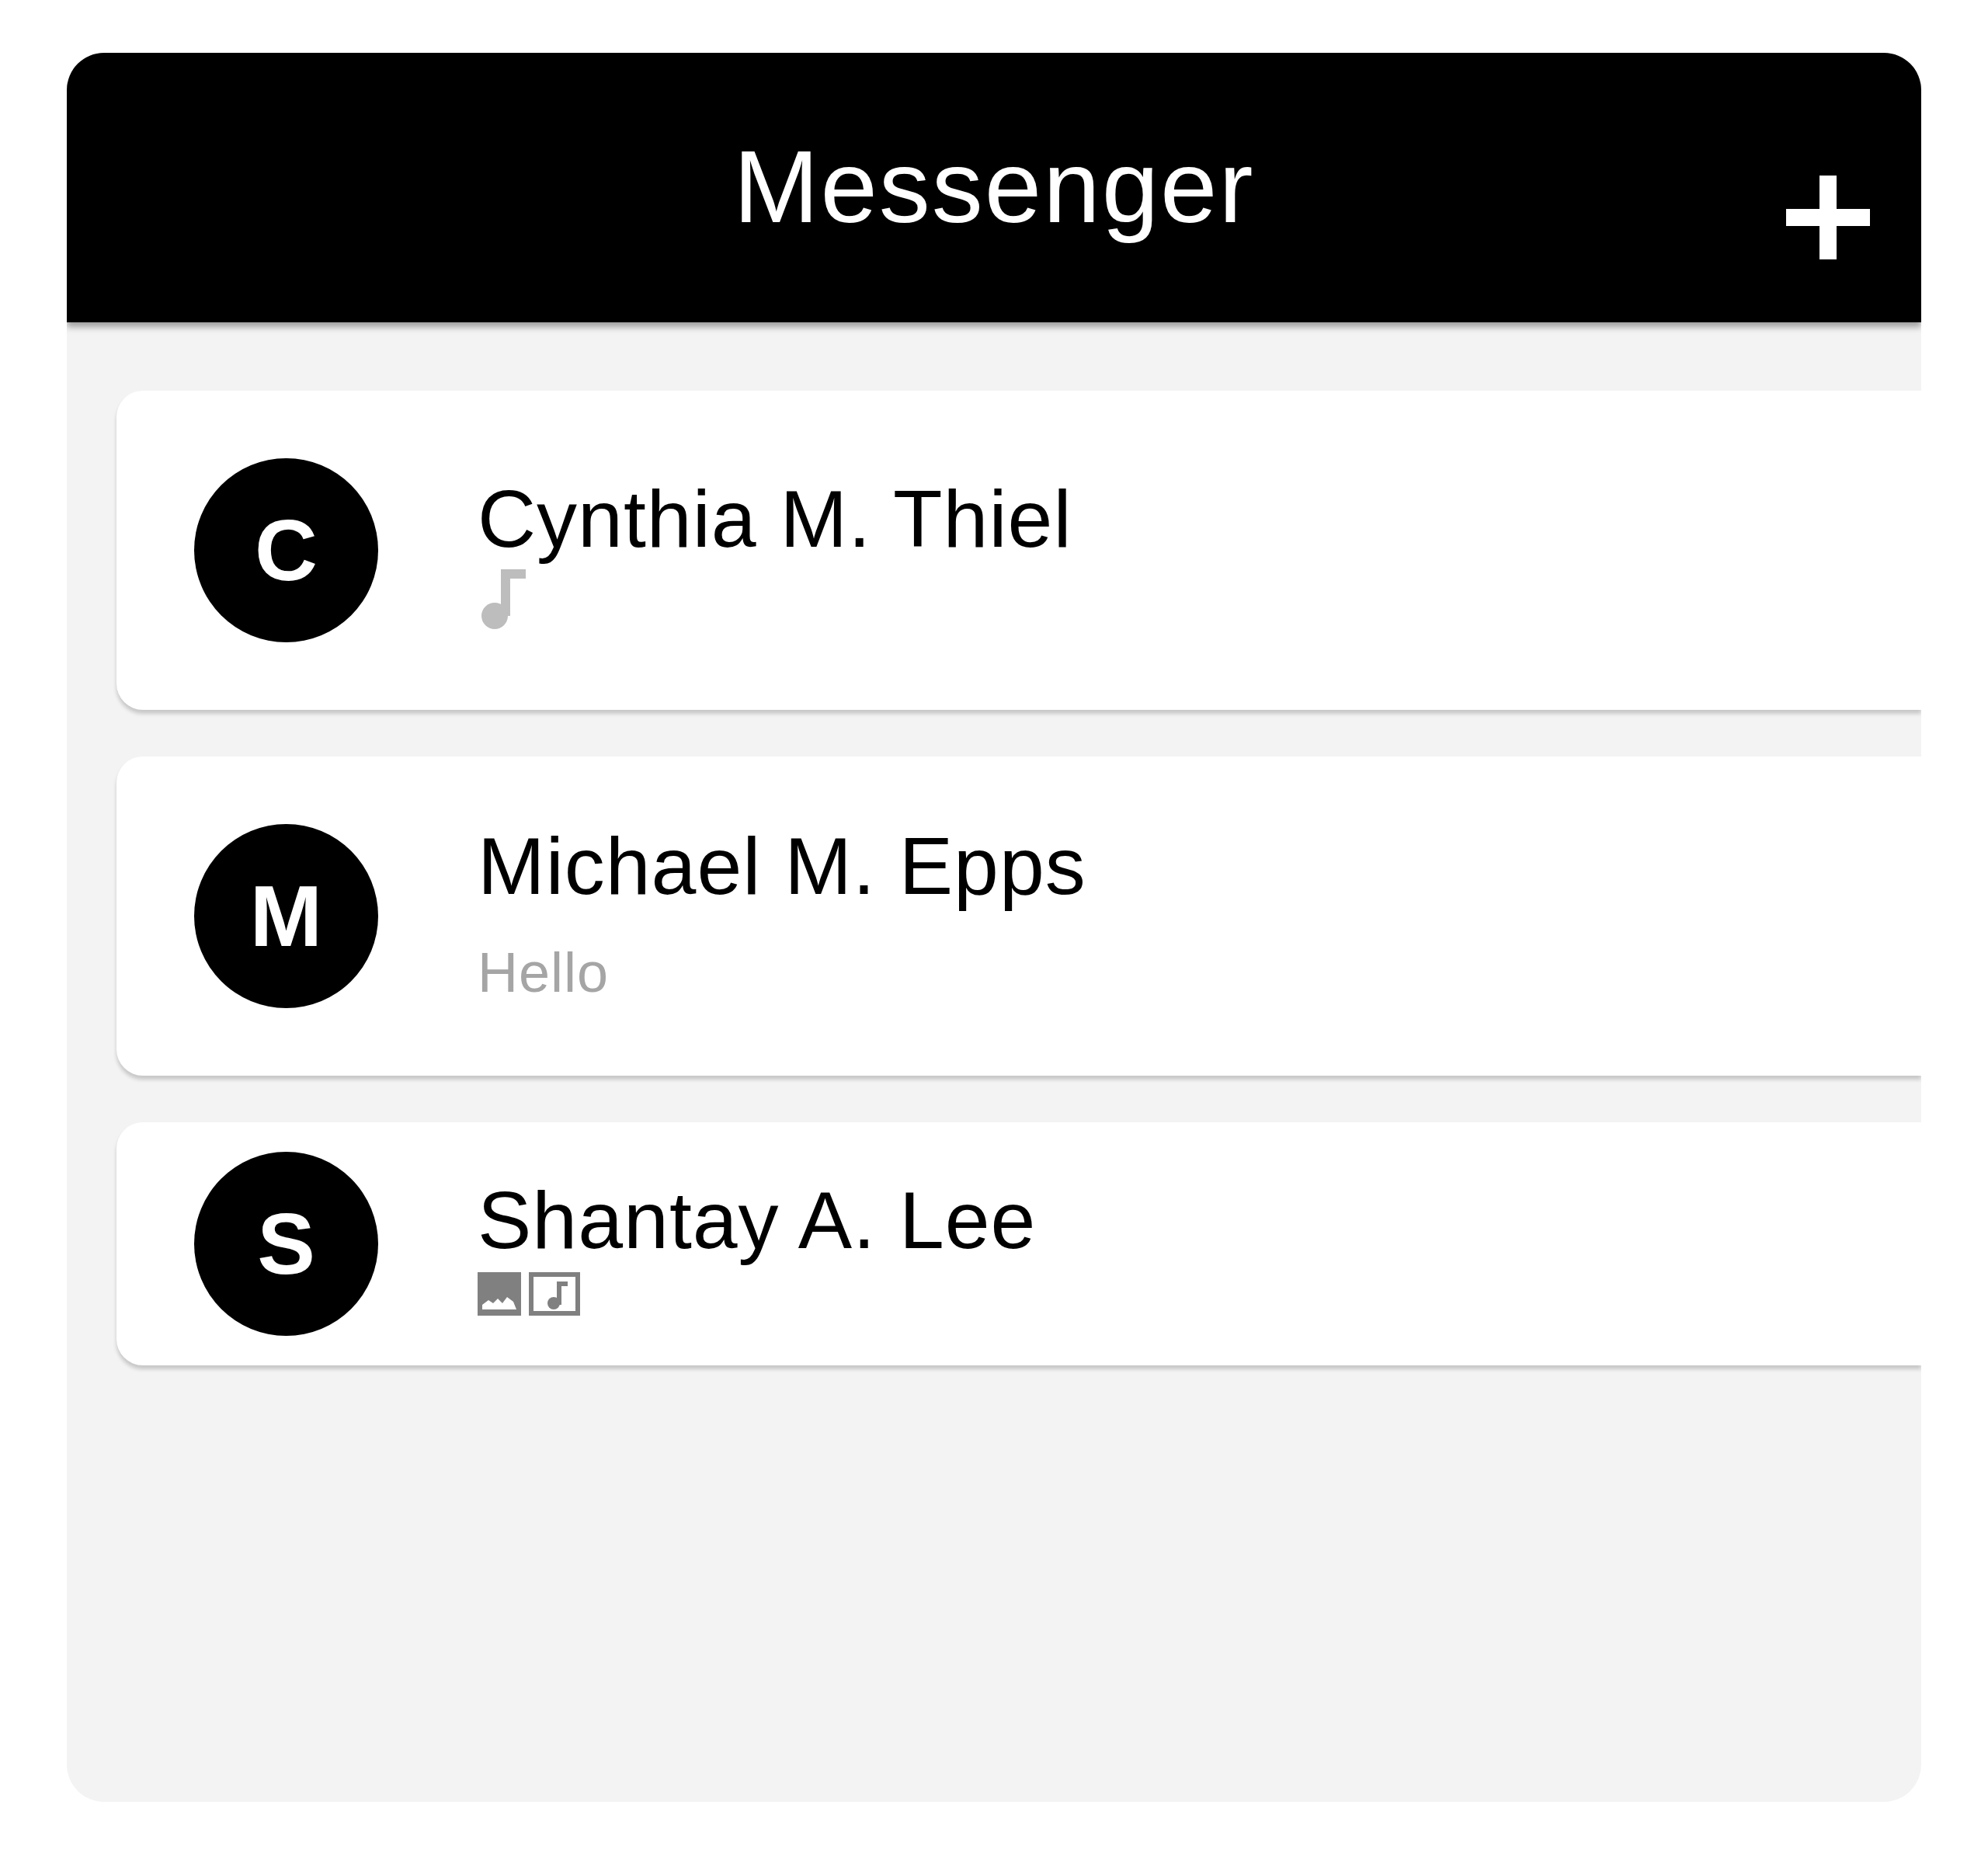 Image resolution: width=1988 pixels, height=1857 pixels. Describe the element at coordinates (1828, 217) in the screenshot. I see `add-button` at that location.